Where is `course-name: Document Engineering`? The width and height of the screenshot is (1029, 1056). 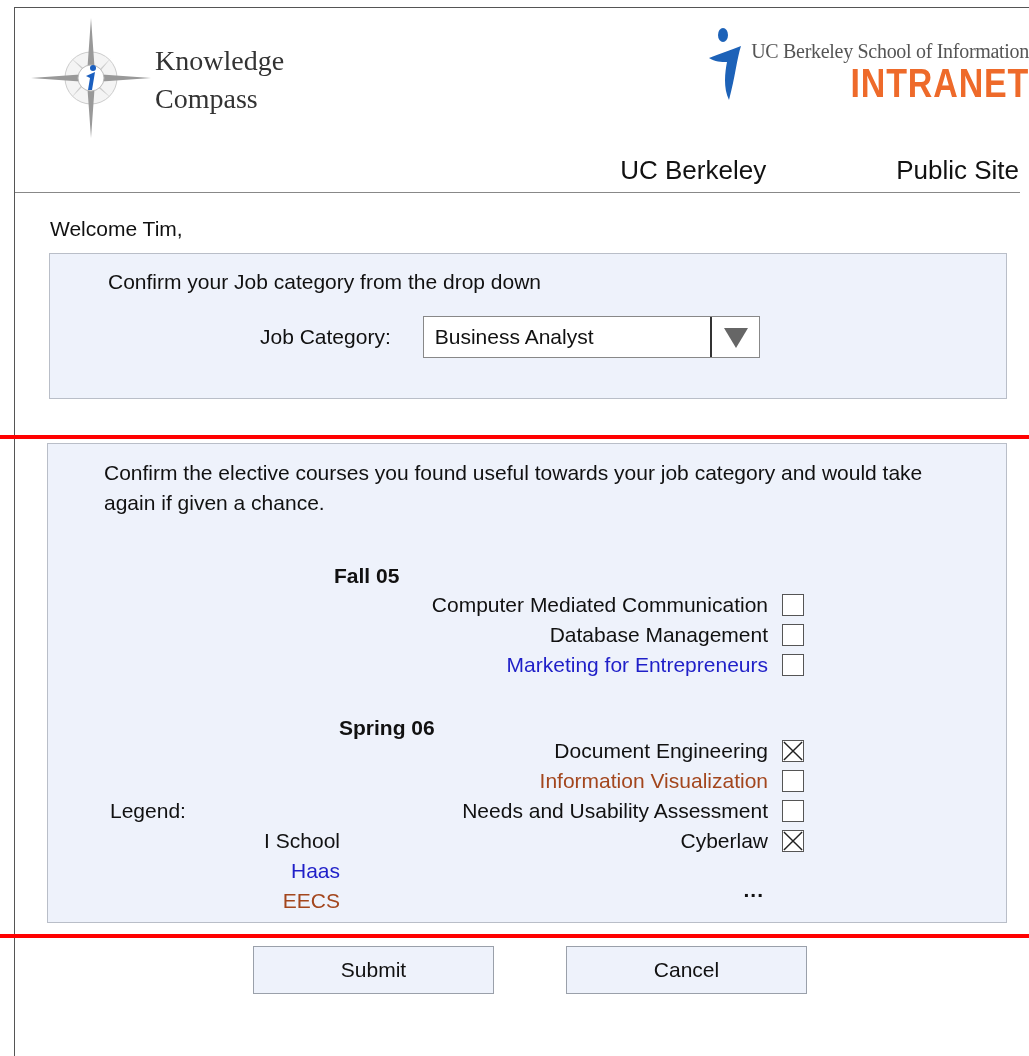 course-name: Document Engineering is located at coordinates (661, 751).